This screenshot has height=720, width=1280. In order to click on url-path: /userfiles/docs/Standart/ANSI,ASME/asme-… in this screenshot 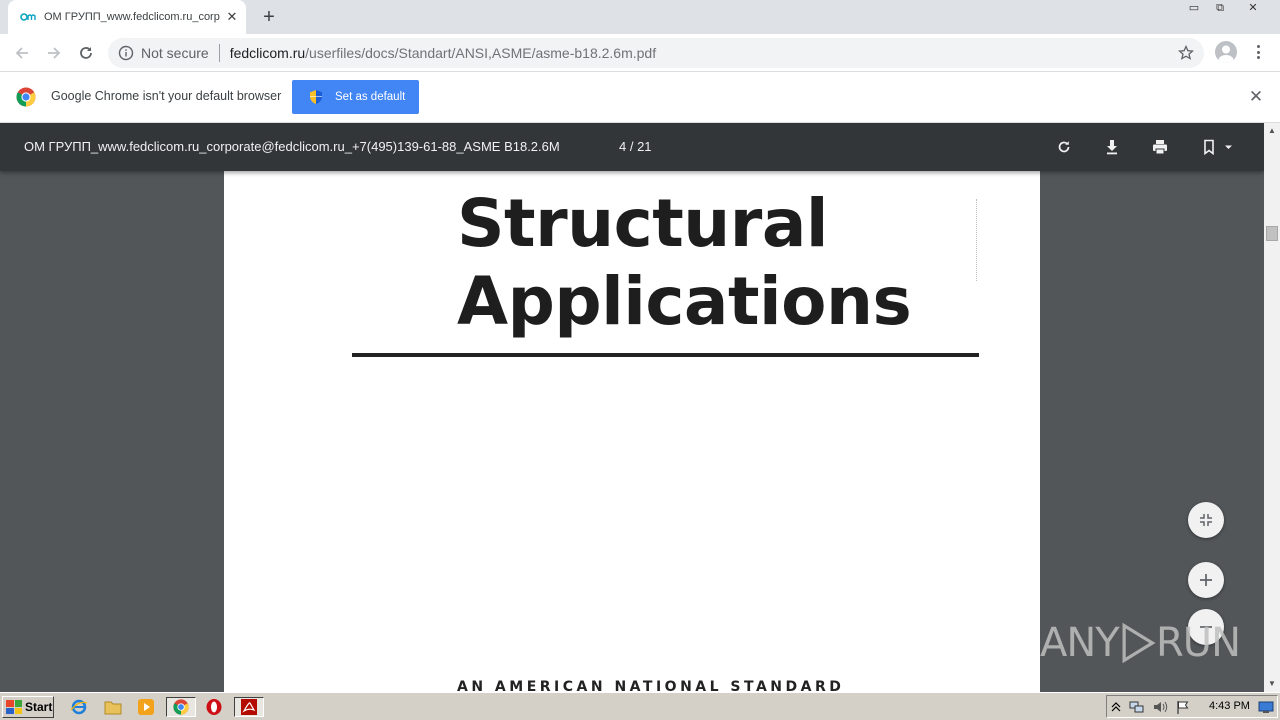, I will do `click(481, 53)`.